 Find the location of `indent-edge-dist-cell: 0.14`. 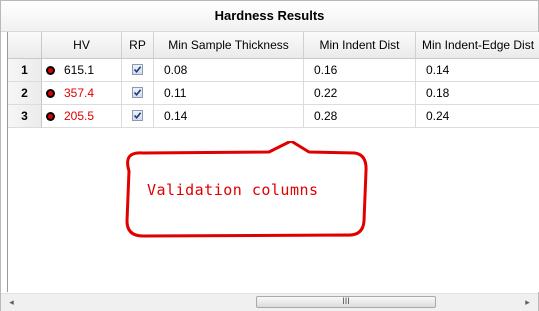

indent-edge-dist-cell: 0.14 is located at coordinates (477, 70).